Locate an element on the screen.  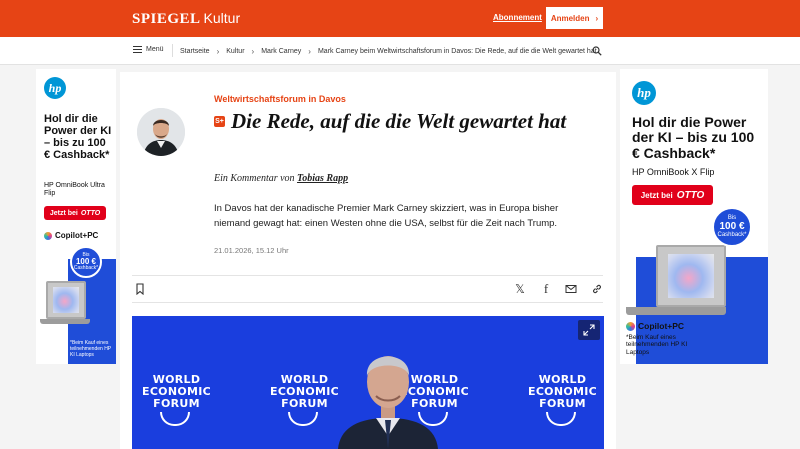
breadcrumb-home: Startseite is located at coordinates (195, 51).